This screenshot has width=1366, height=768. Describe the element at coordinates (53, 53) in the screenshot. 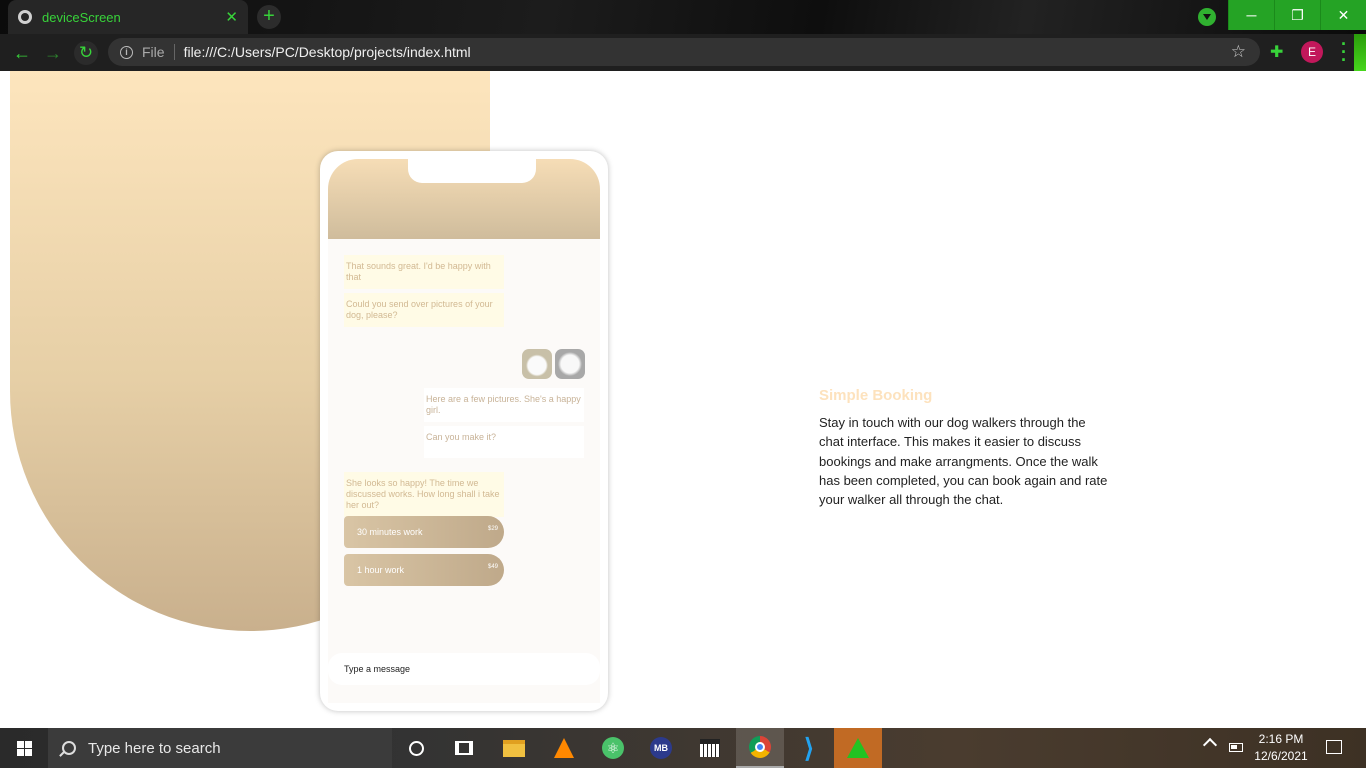

I see `forward-arrow-icon: →` at that location.